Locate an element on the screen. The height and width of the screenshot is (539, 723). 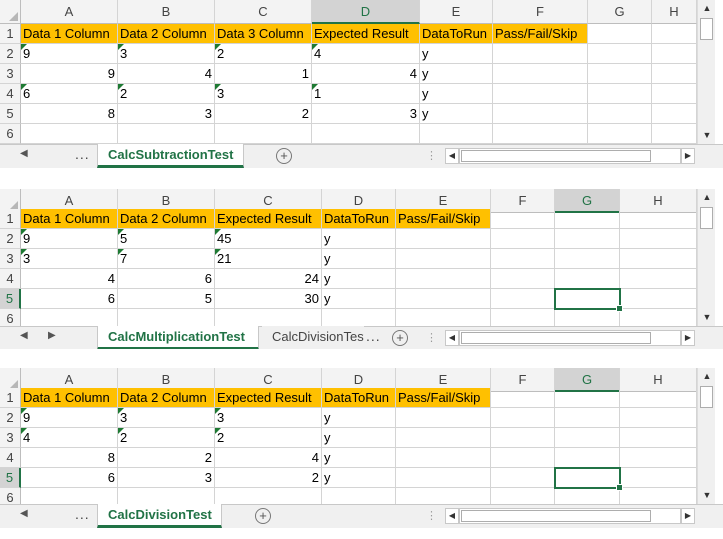
column-header-f: F is located at coordinates (540, 12).